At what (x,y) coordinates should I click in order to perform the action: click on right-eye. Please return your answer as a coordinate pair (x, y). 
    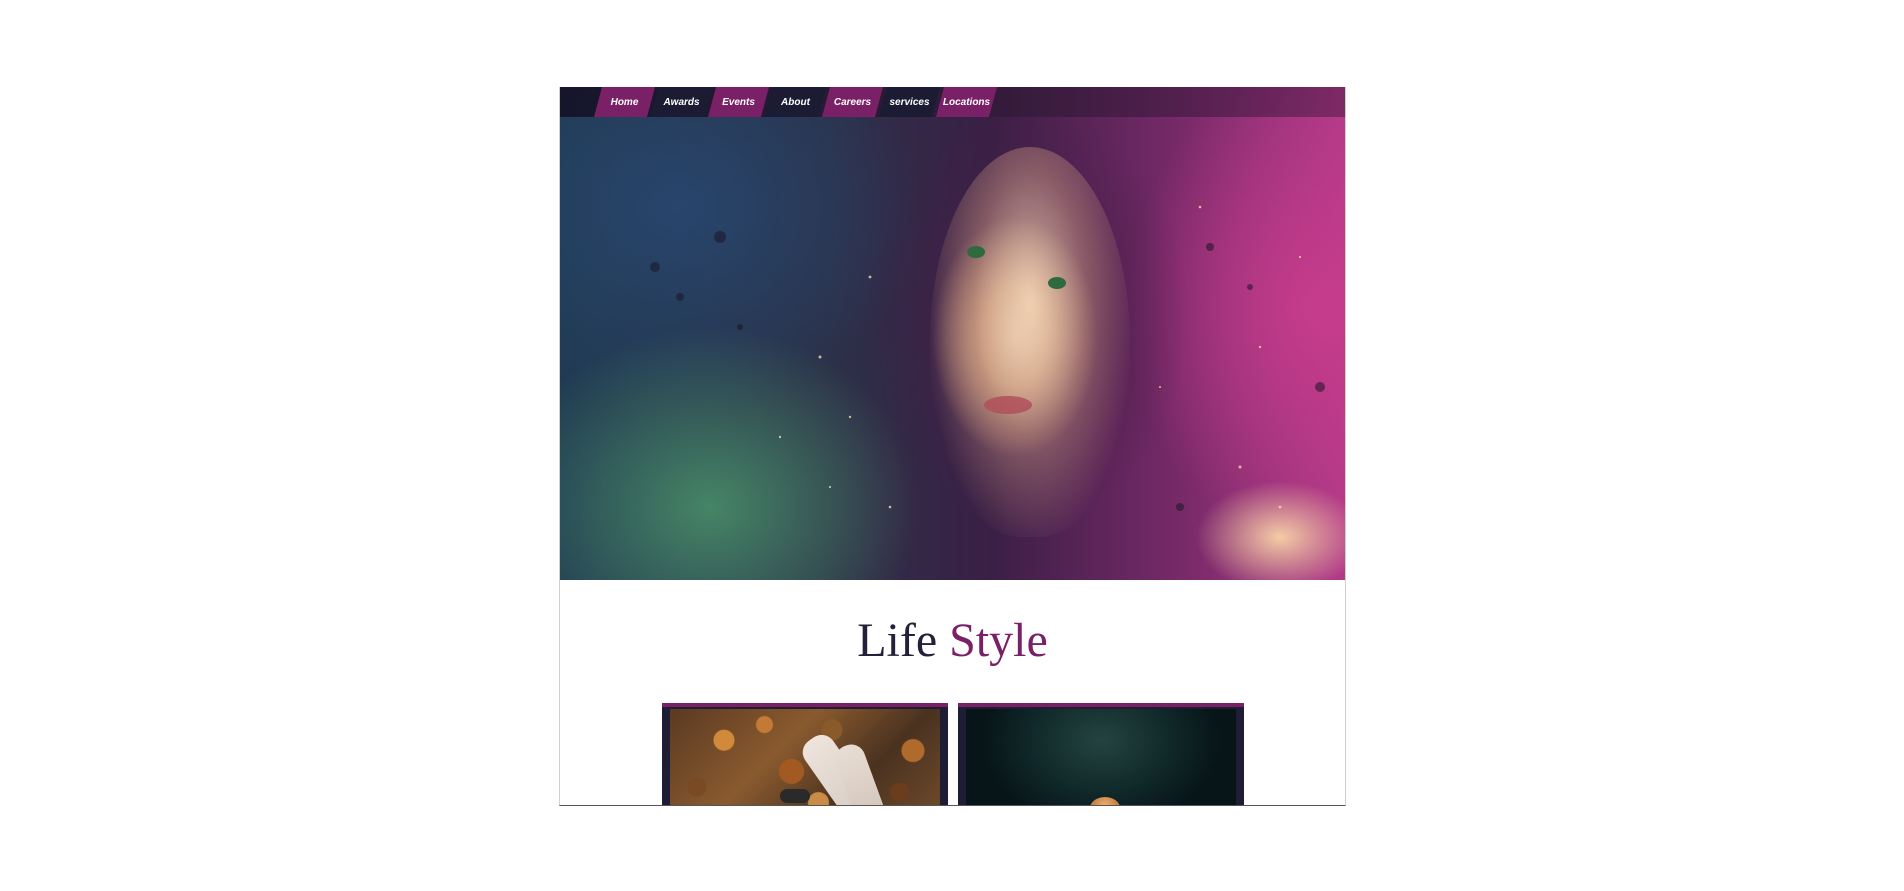
    Looking at the image, I should click on (1057, 283).